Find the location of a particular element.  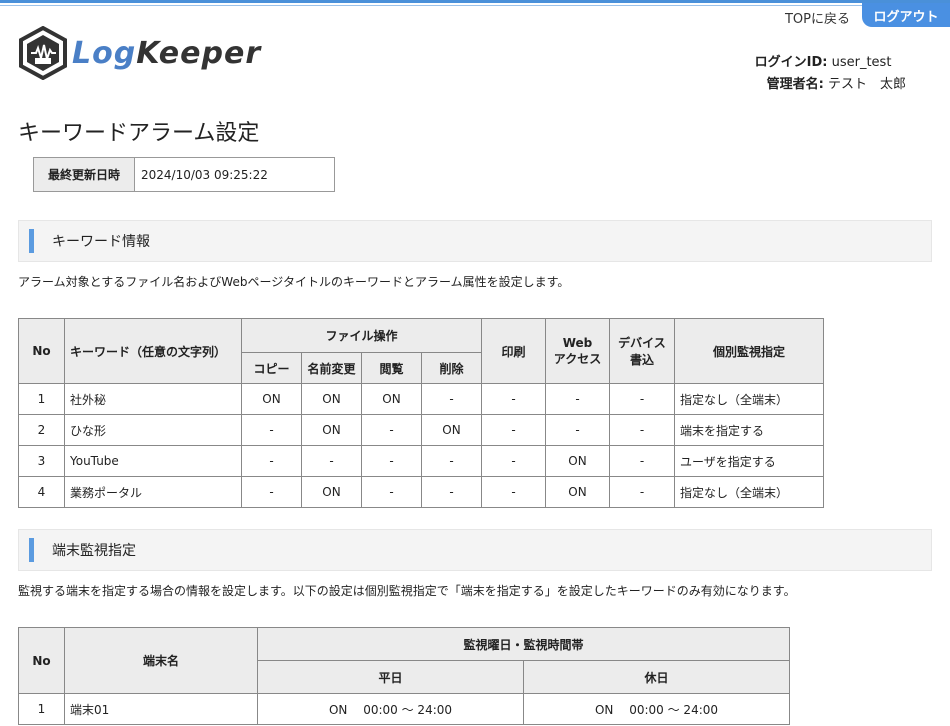

table-row: 1 端末01 ON 00:00 〜 24:00 ON 00:00 〜 24:00 is located at coordinates (404, 709).